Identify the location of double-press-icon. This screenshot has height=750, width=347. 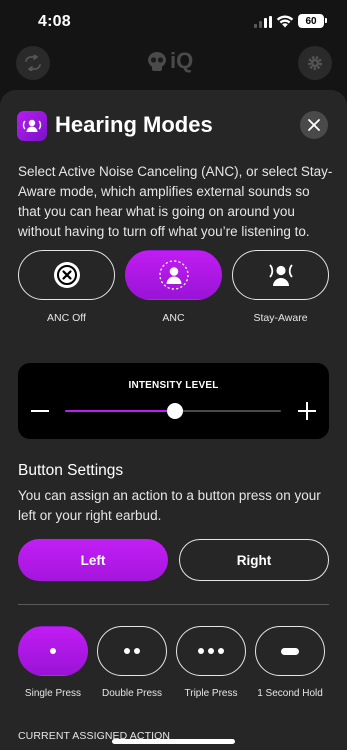
(132, 651).